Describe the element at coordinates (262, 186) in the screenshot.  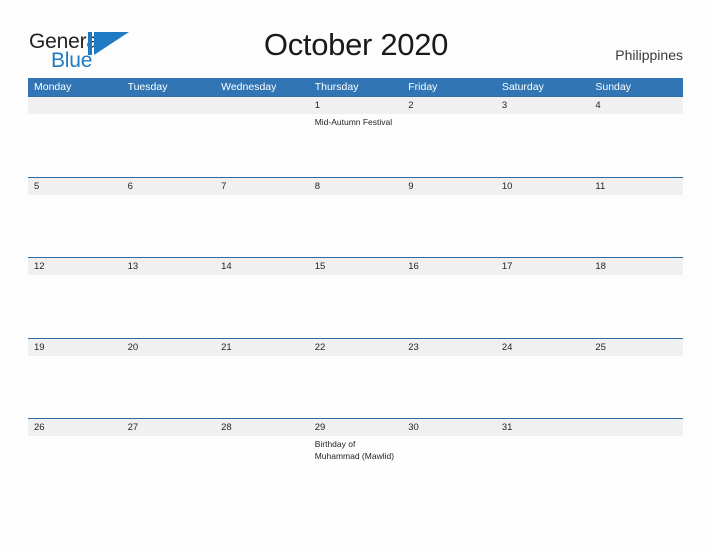
I see `day-number: 7` at that location.